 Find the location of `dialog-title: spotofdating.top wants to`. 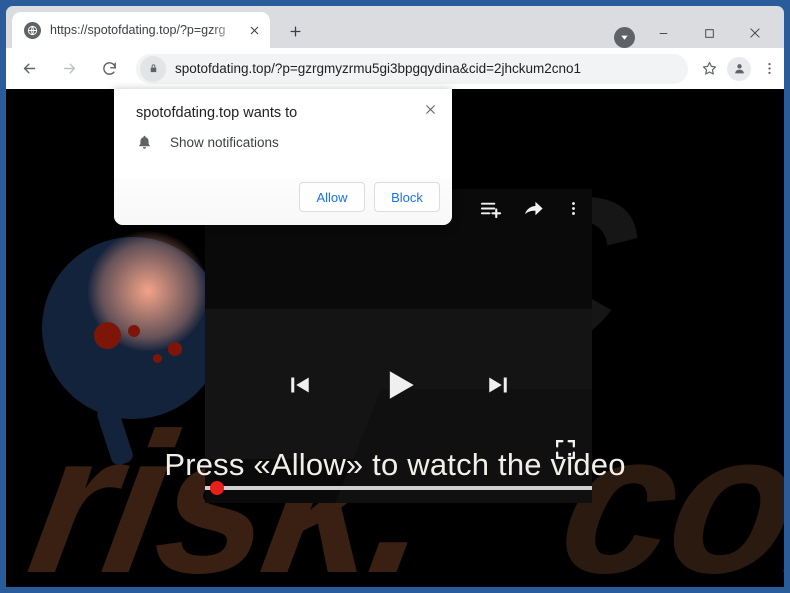

dialog-title: spotofdating.top wants to is located at coordinates (217, 113).